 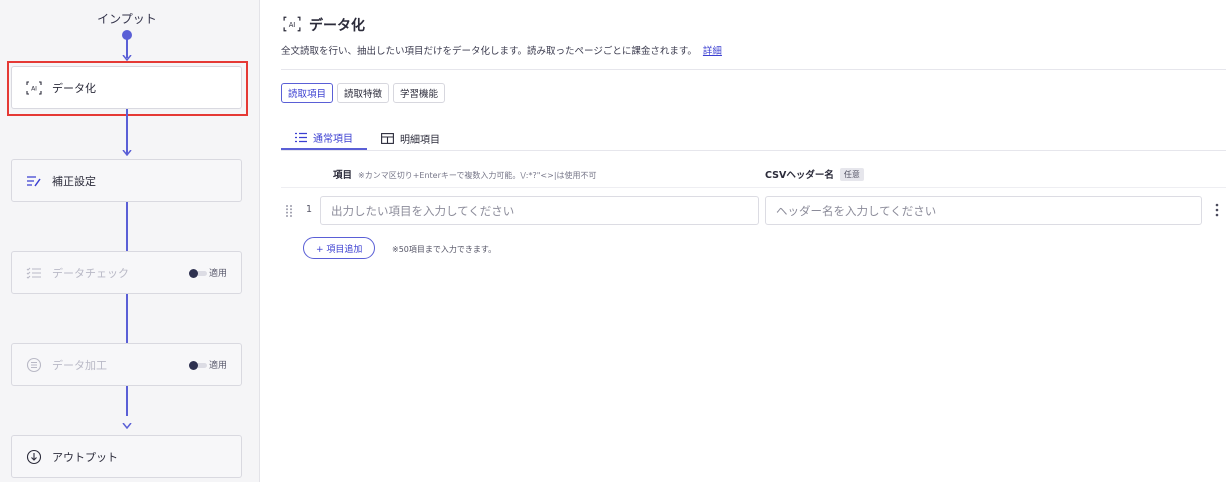 I want to click on column-header-csv: CSVヘッダー名 任意, so click(x=814, y=174).